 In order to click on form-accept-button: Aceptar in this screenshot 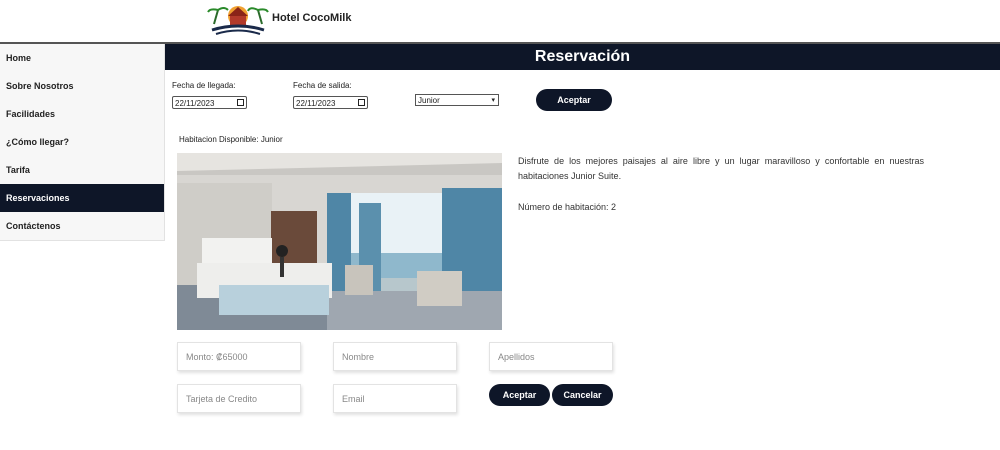, I will do `click(519, 395)`.